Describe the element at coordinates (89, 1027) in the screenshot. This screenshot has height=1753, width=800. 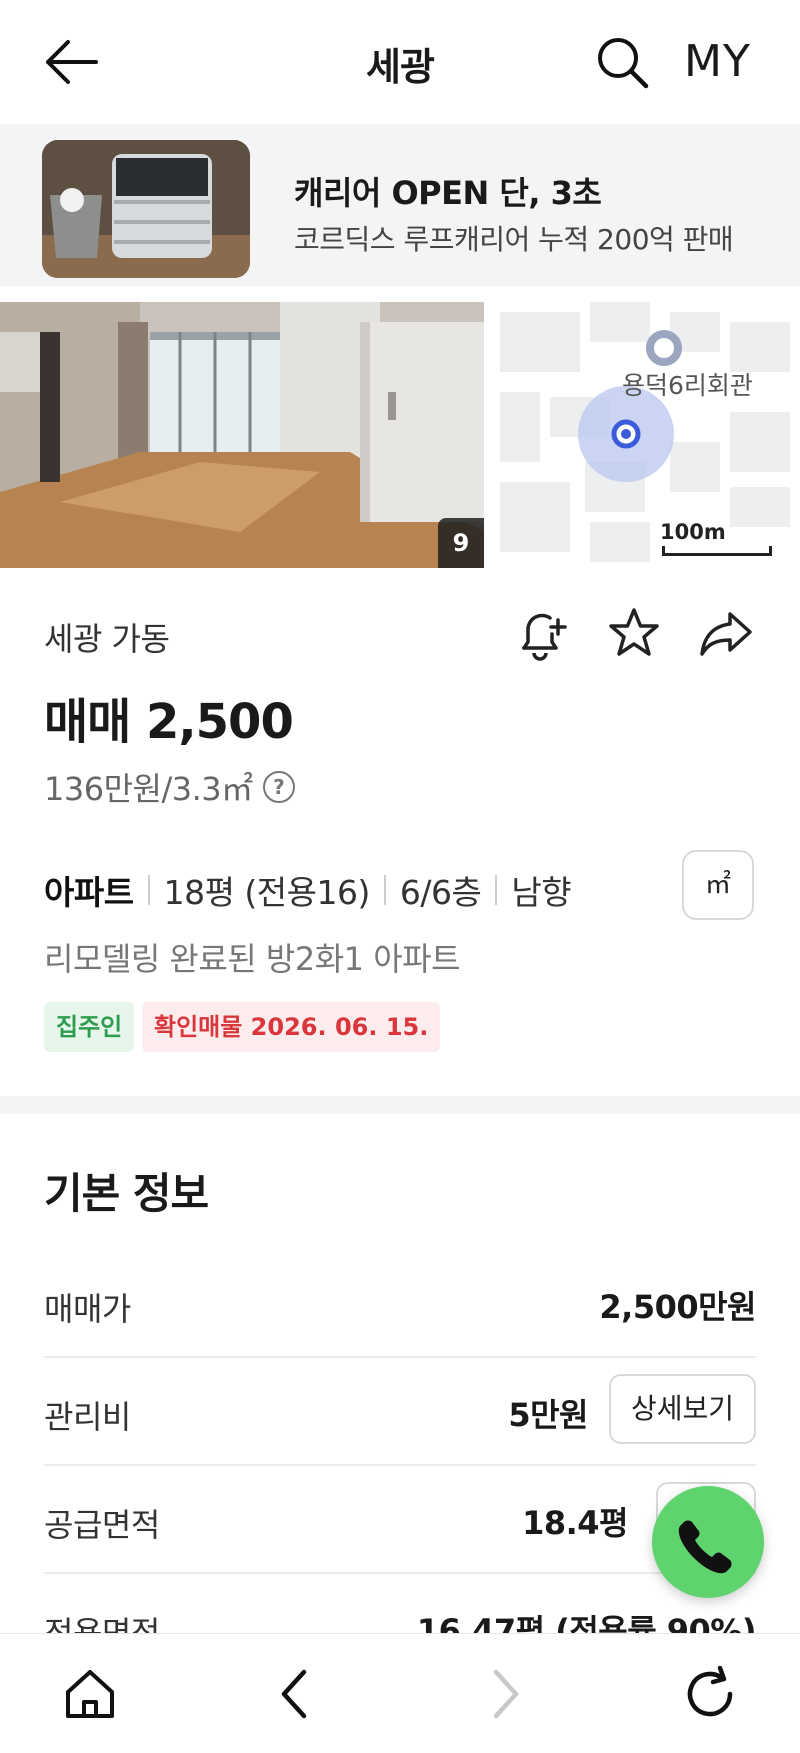
I see `owner-badge: 집주인` at that location.